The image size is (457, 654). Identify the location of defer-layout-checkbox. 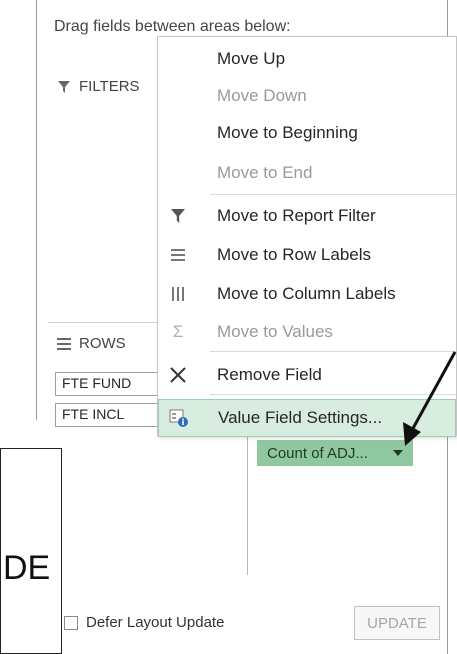
(71, 622).